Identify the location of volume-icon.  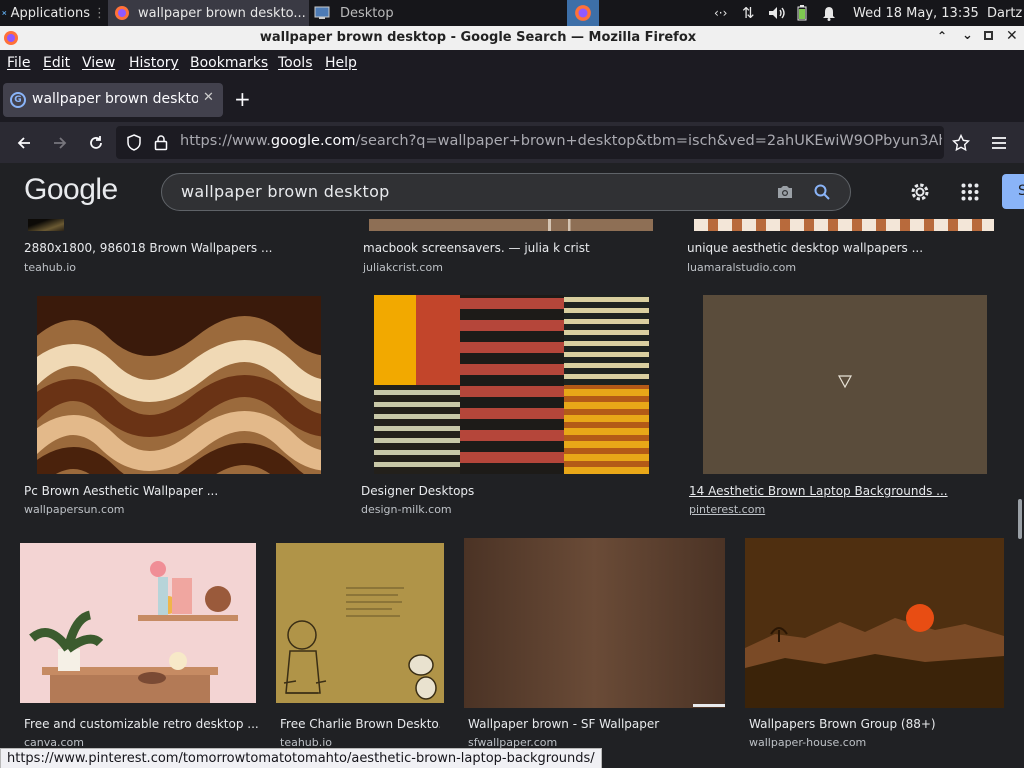
(778, 13).